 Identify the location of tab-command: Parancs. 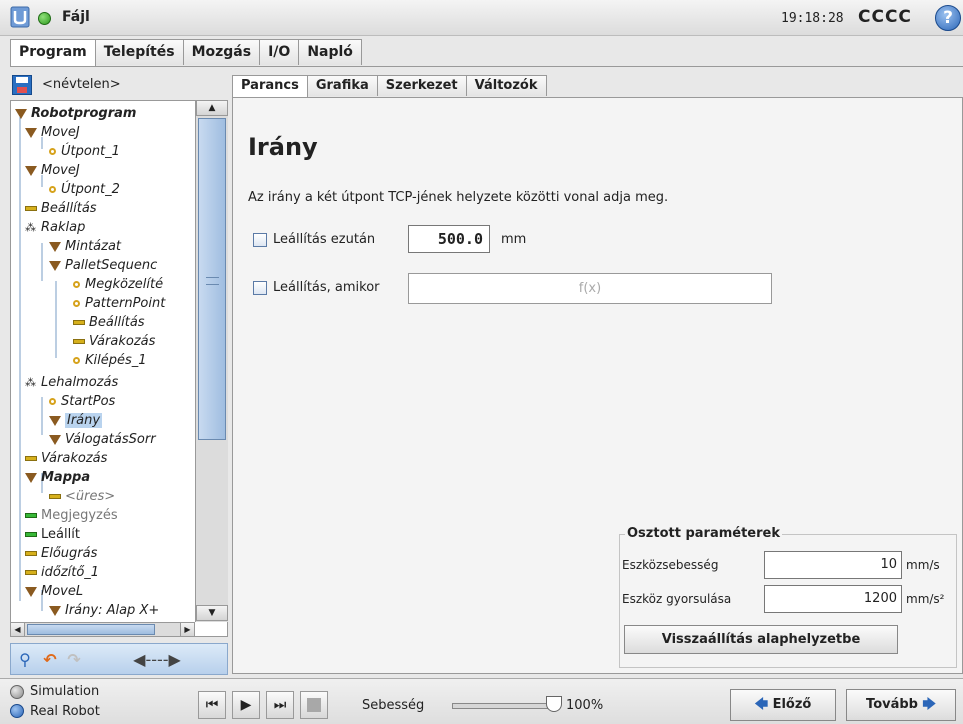
(270, 86).